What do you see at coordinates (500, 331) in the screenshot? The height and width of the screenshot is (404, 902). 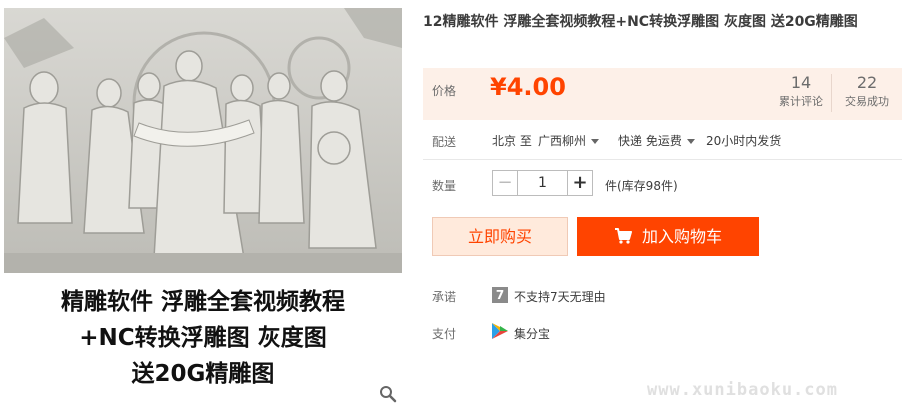 I see `jifenbao-icon` at bounding box center [500, 331].